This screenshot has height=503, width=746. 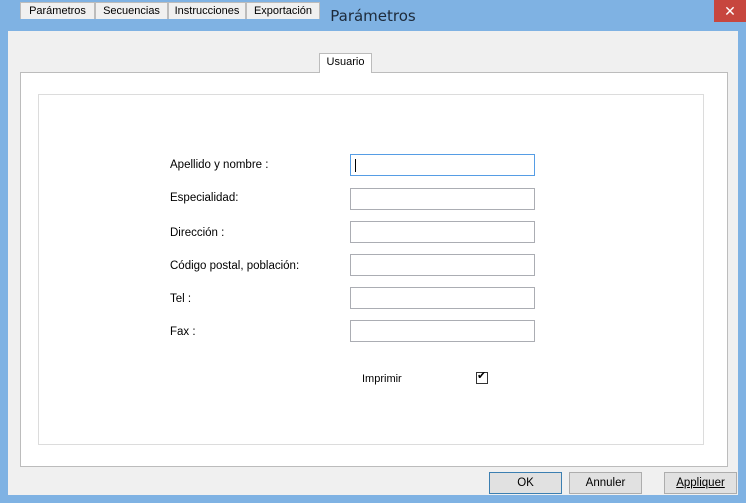 What do you see at coordinates (525, 483) in the screenshot?
I see `ok-button: OK` at bounding box center [525, 483].